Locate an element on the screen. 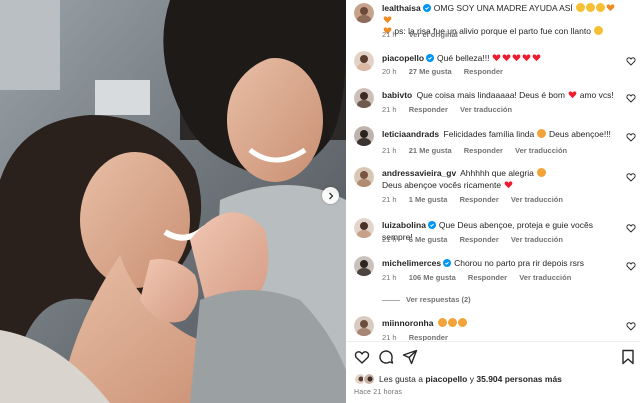 This screenshot has height=403, width=640. next-photo-button is located at coordinates (330, 195).